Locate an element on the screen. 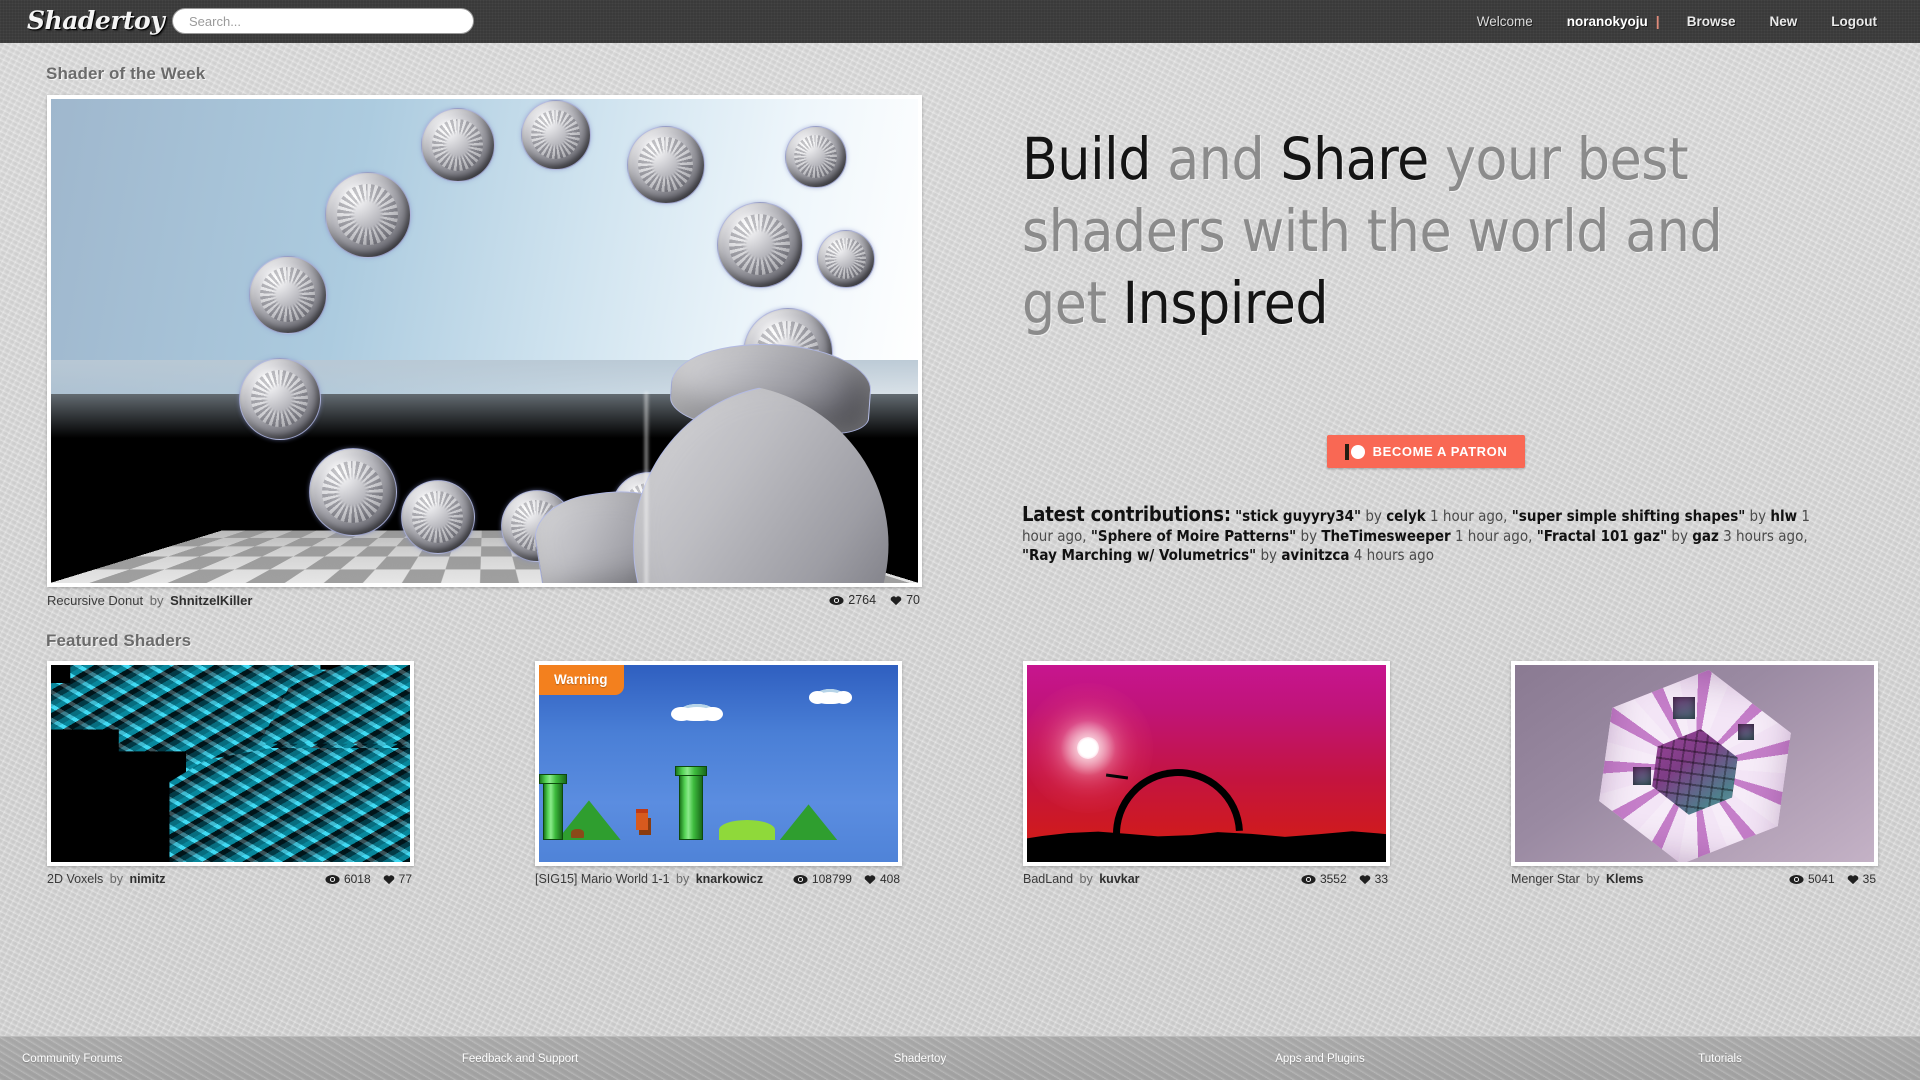 The width and height of the screenshot is (1920, 1080). nav-logout-link: Logout is located at coordinates (1854, 21).